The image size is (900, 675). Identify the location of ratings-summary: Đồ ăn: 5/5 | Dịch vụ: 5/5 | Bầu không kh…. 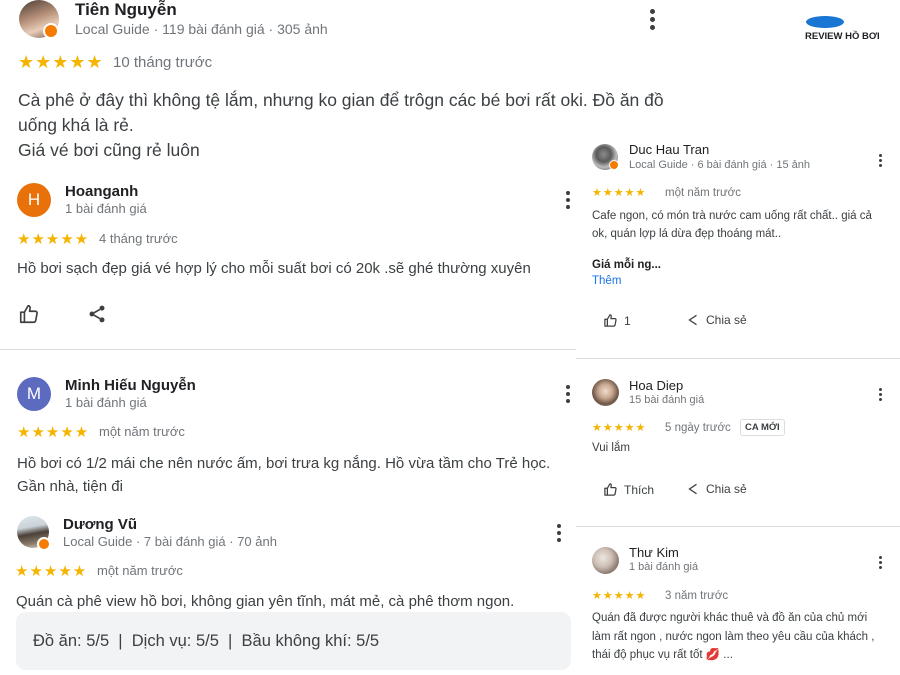
(293, 641).